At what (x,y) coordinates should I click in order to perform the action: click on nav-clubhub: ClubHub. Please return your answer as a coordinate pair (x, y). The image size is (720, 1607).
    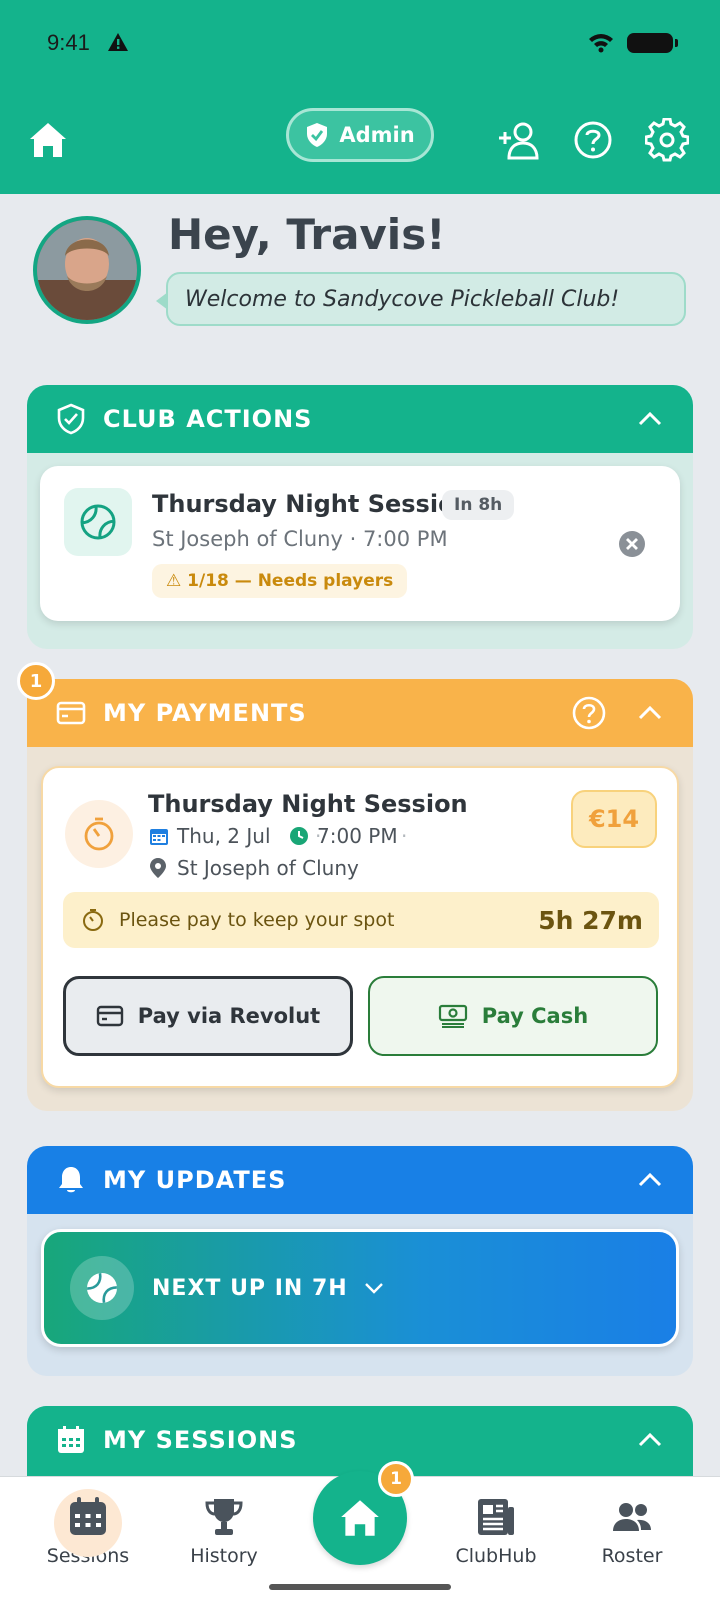
    Looking at the image, I should click on (496, 1528).